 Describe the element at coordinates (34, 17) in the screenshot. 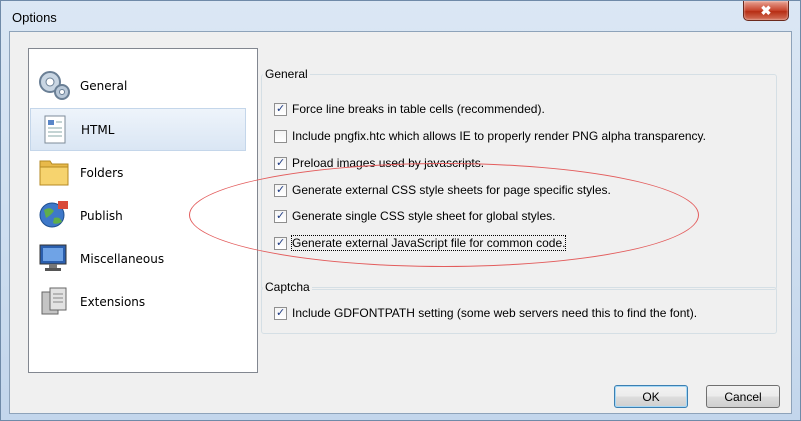

I see `window-title: Options` at that location.